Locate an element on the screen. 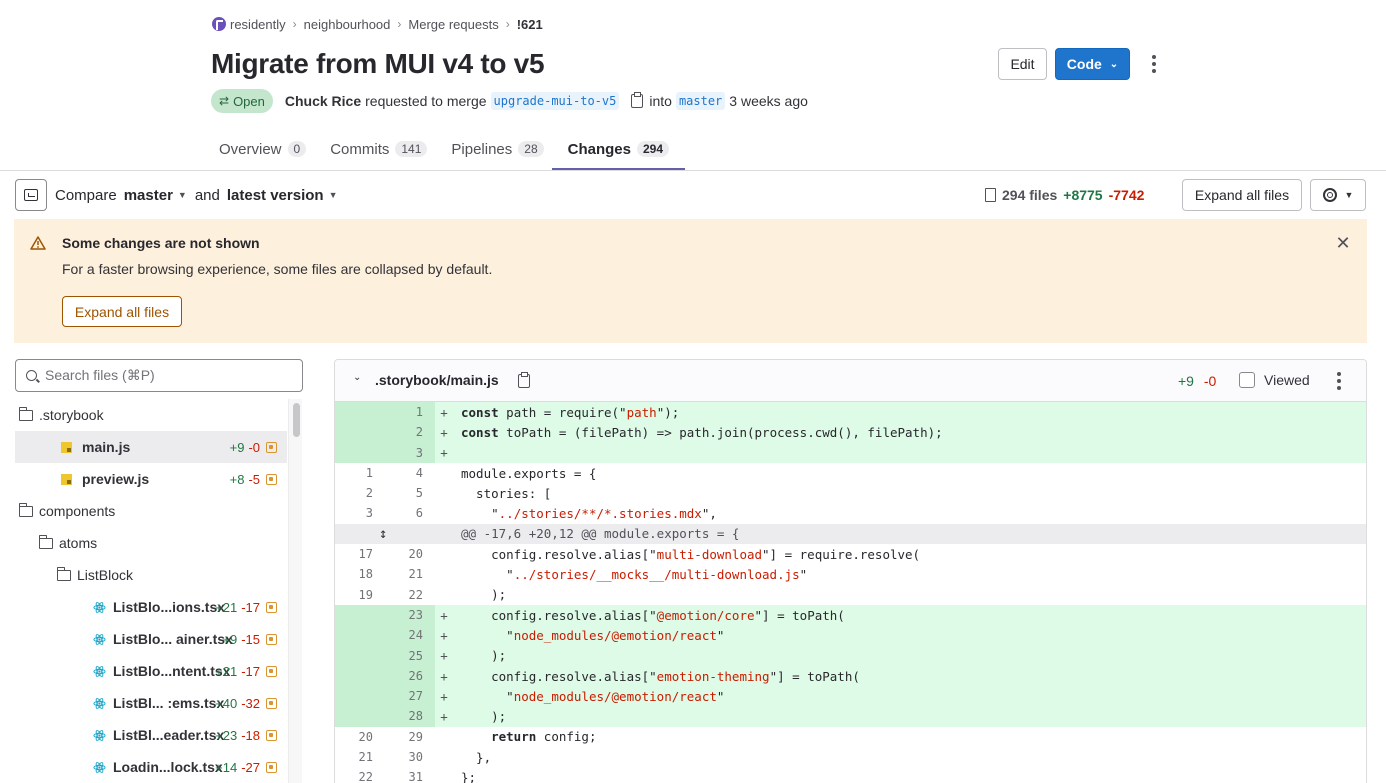  old-line-number: 2 is located at coordinates (360, 493).